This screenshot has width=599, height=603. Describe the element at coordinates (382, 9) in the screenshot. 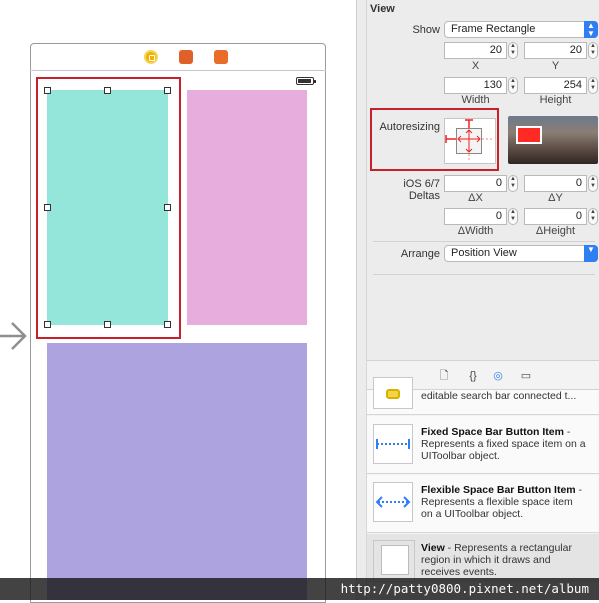

I see `section-title: View` at that location.